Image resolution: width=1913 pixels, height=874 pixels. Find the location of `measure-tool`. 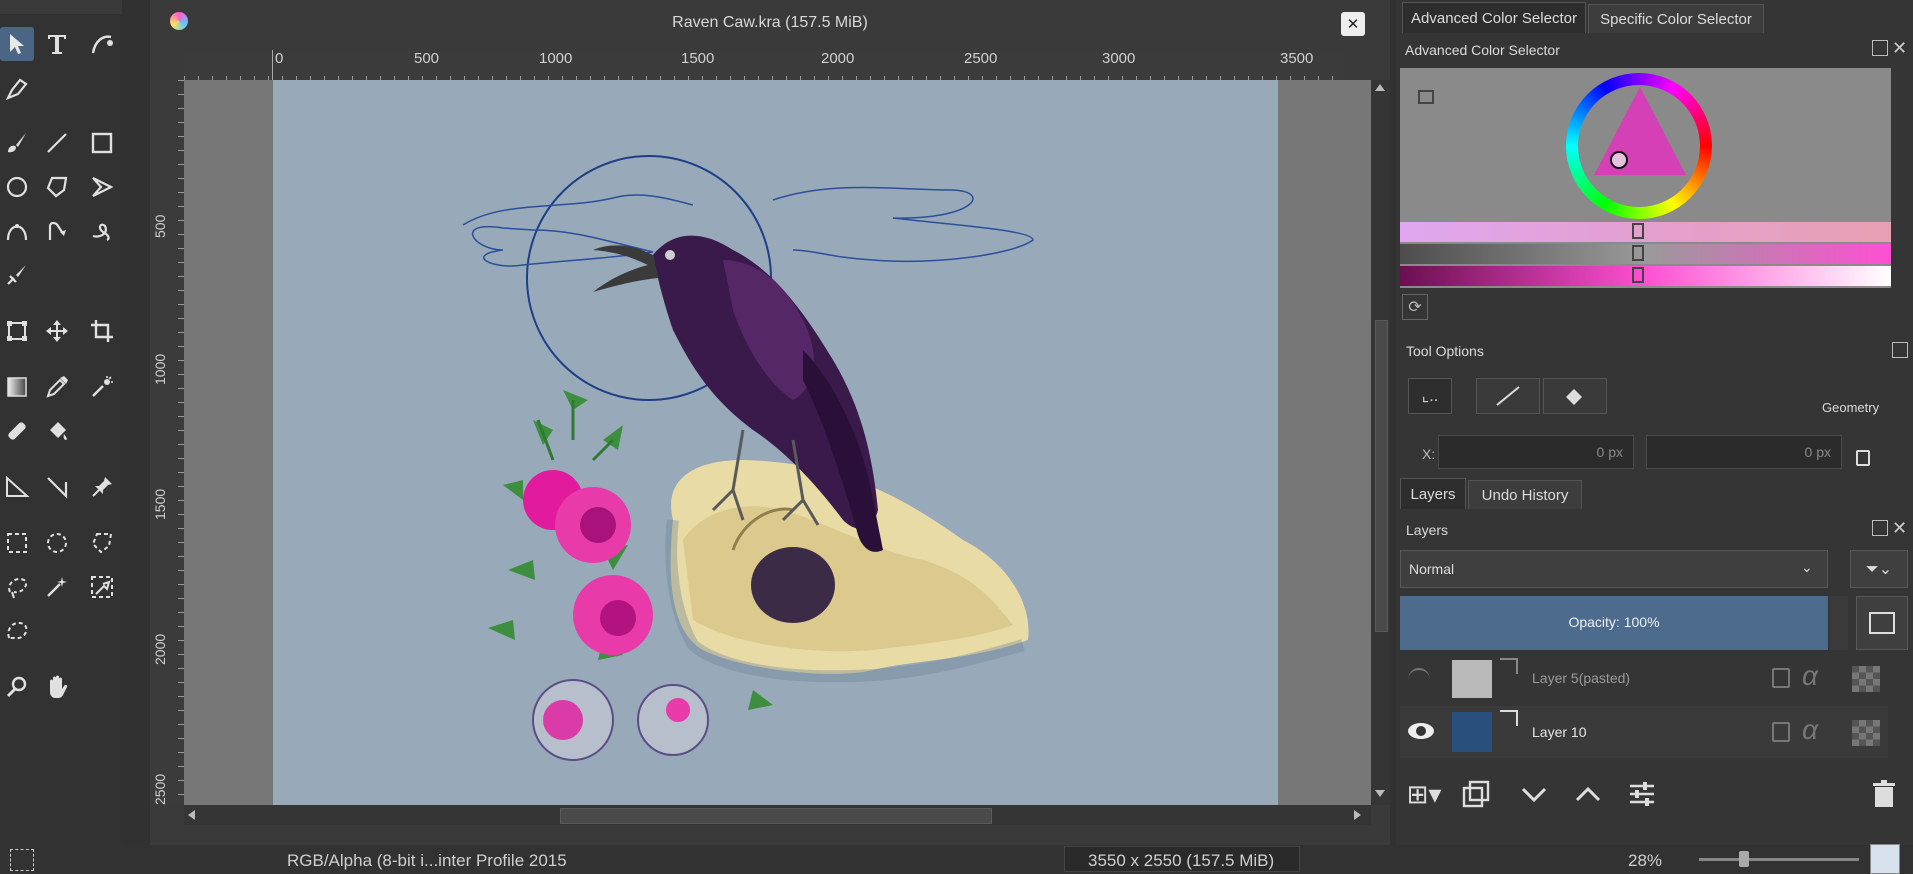

measure-tool is located at coordinates (57, 487).